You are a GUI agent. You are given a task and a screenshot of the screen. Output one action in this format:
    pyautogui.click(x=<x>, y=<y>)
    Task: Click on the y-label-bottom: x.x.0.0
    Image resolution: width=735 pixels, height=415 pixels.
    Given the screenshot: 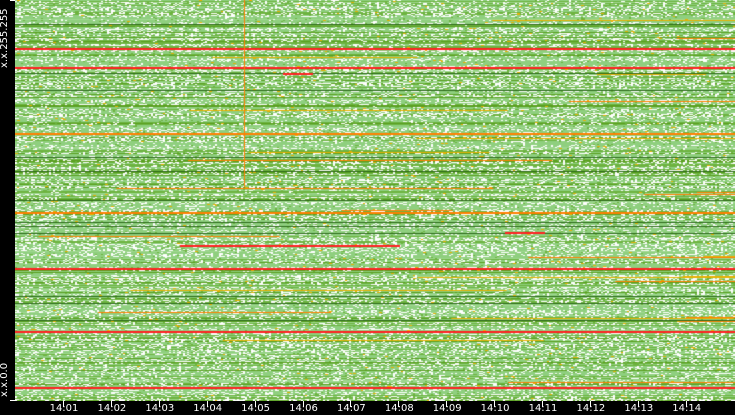 What is the action you would take?
    pyautogui.click(x=5, y=379)
    